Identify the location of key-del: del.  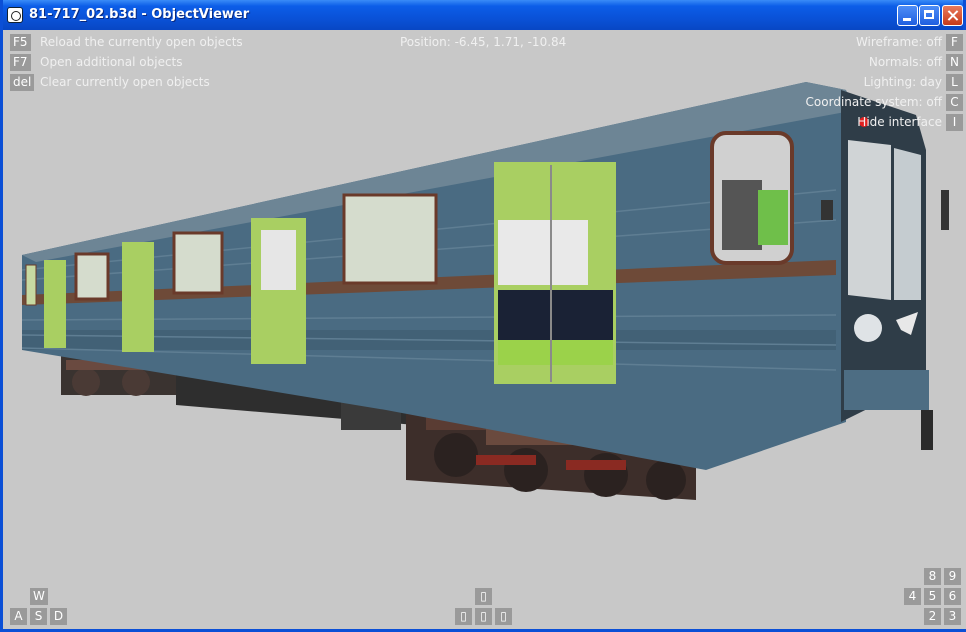
(22, 82).